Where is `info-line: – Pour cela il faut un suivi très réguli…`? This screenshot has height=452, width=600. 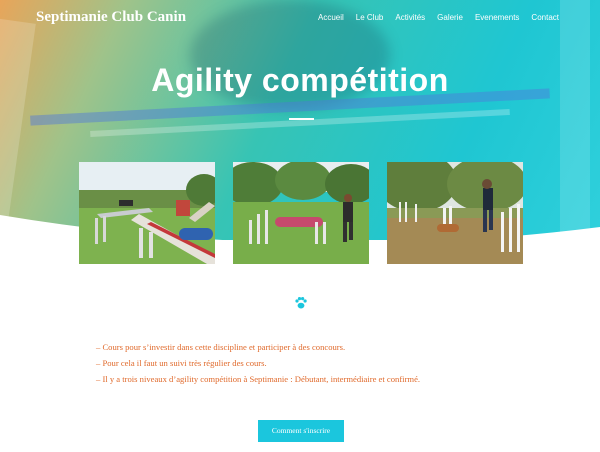
info-line: – Pour cela il faut un suivi très réguli… is located at coordinates (181, 363).